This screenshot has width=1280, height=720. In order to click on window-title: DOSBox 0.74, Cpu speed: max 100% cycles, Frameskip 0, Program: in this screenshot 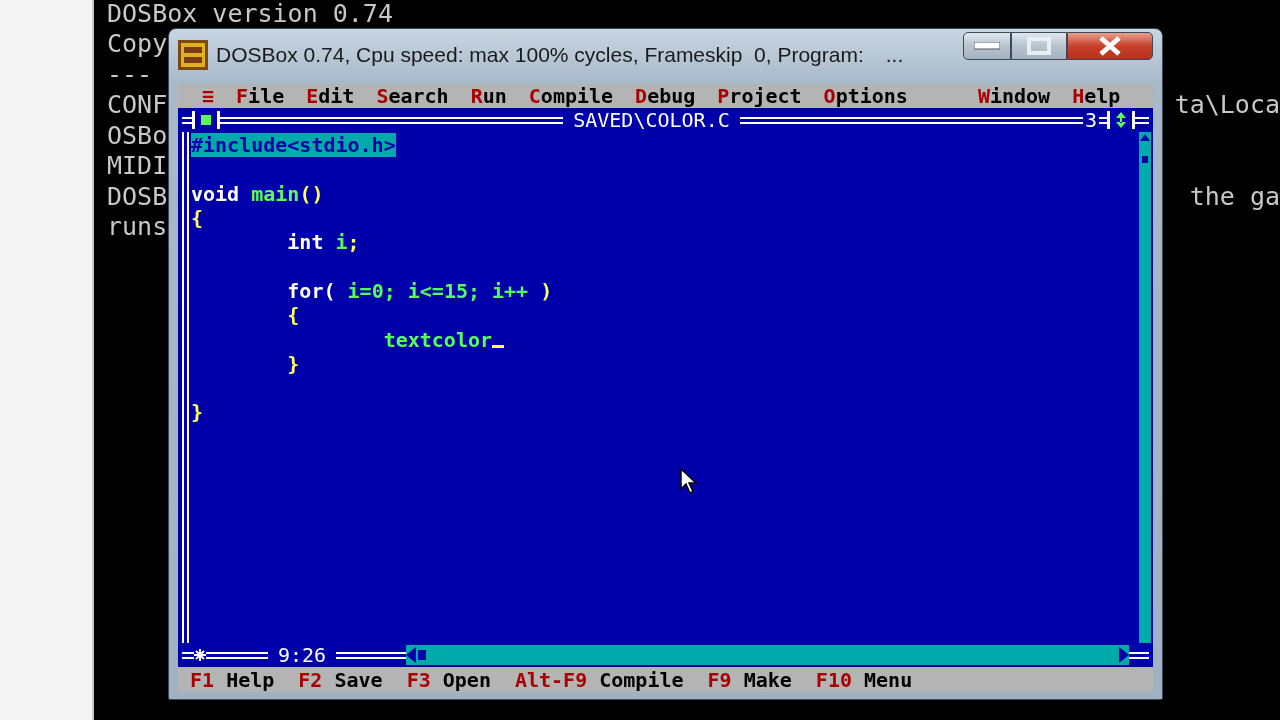, I will do `click(540, 54)`.